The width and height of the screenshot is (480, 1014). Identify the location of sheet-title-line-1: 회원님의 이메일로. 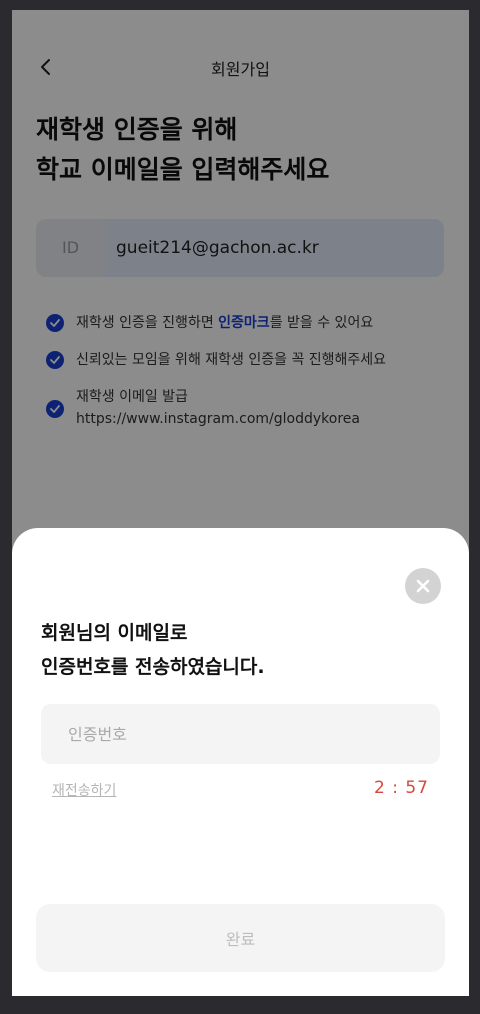
(114, 633).